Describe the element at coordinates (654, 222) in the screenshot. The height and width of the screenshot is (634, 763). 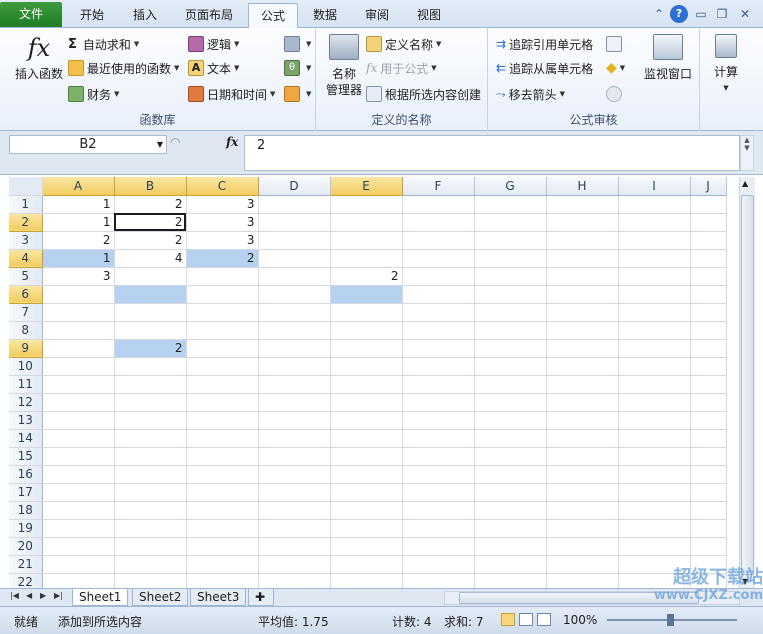
I see `cell-i2` at that location.